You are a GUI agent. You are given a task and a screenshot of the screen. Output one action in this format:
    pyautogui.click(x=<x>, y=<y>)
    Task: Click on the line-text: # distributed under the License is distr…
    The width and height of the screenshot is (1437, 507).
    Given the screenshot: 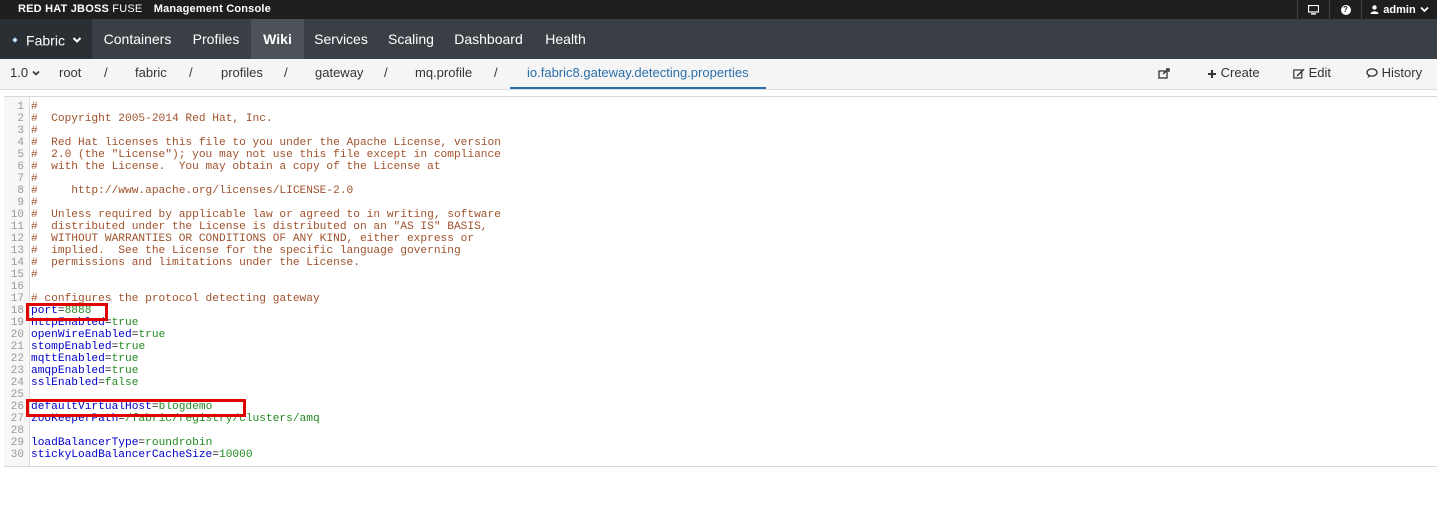 What is the action you would take?
    pyautogui.click(x=259, y=227)
    